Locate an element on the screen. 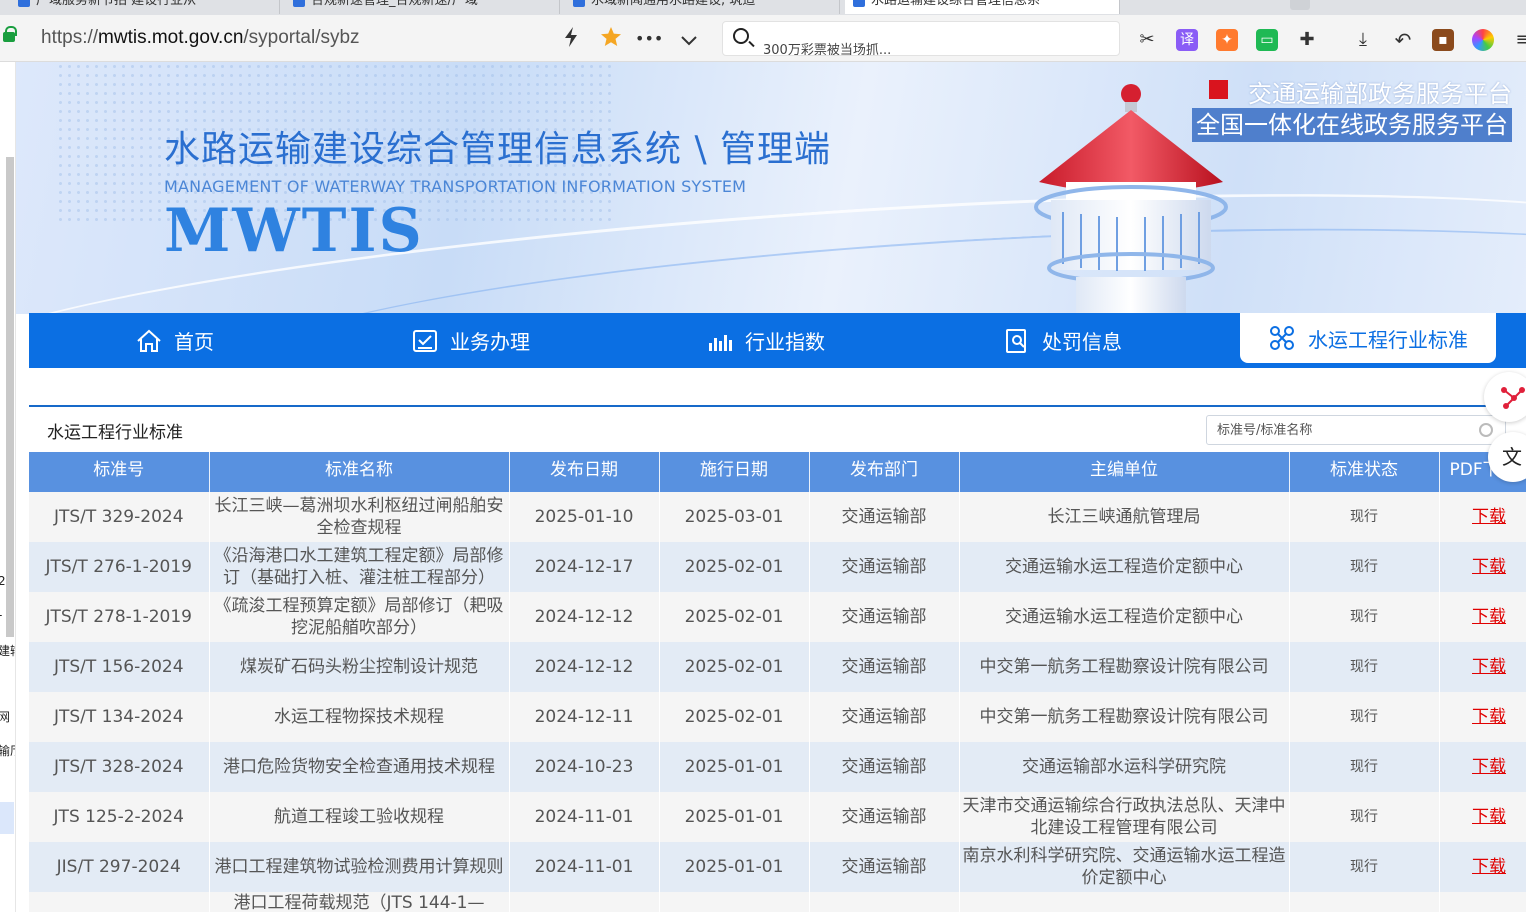 The height and width of the screenshot is (912, 1526). lightning-icon is located at coordinates (571, 39).